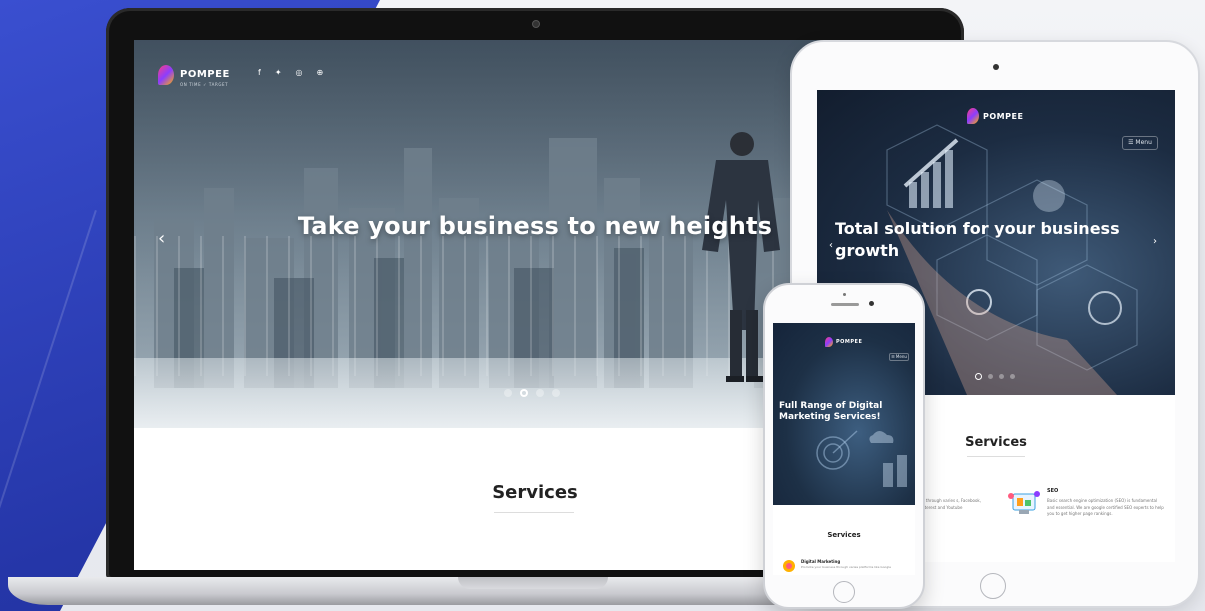  What do you see at coordinates (845, 304) in the screenshot?
I see `phone-speaker` at bounding box center [845, 304].